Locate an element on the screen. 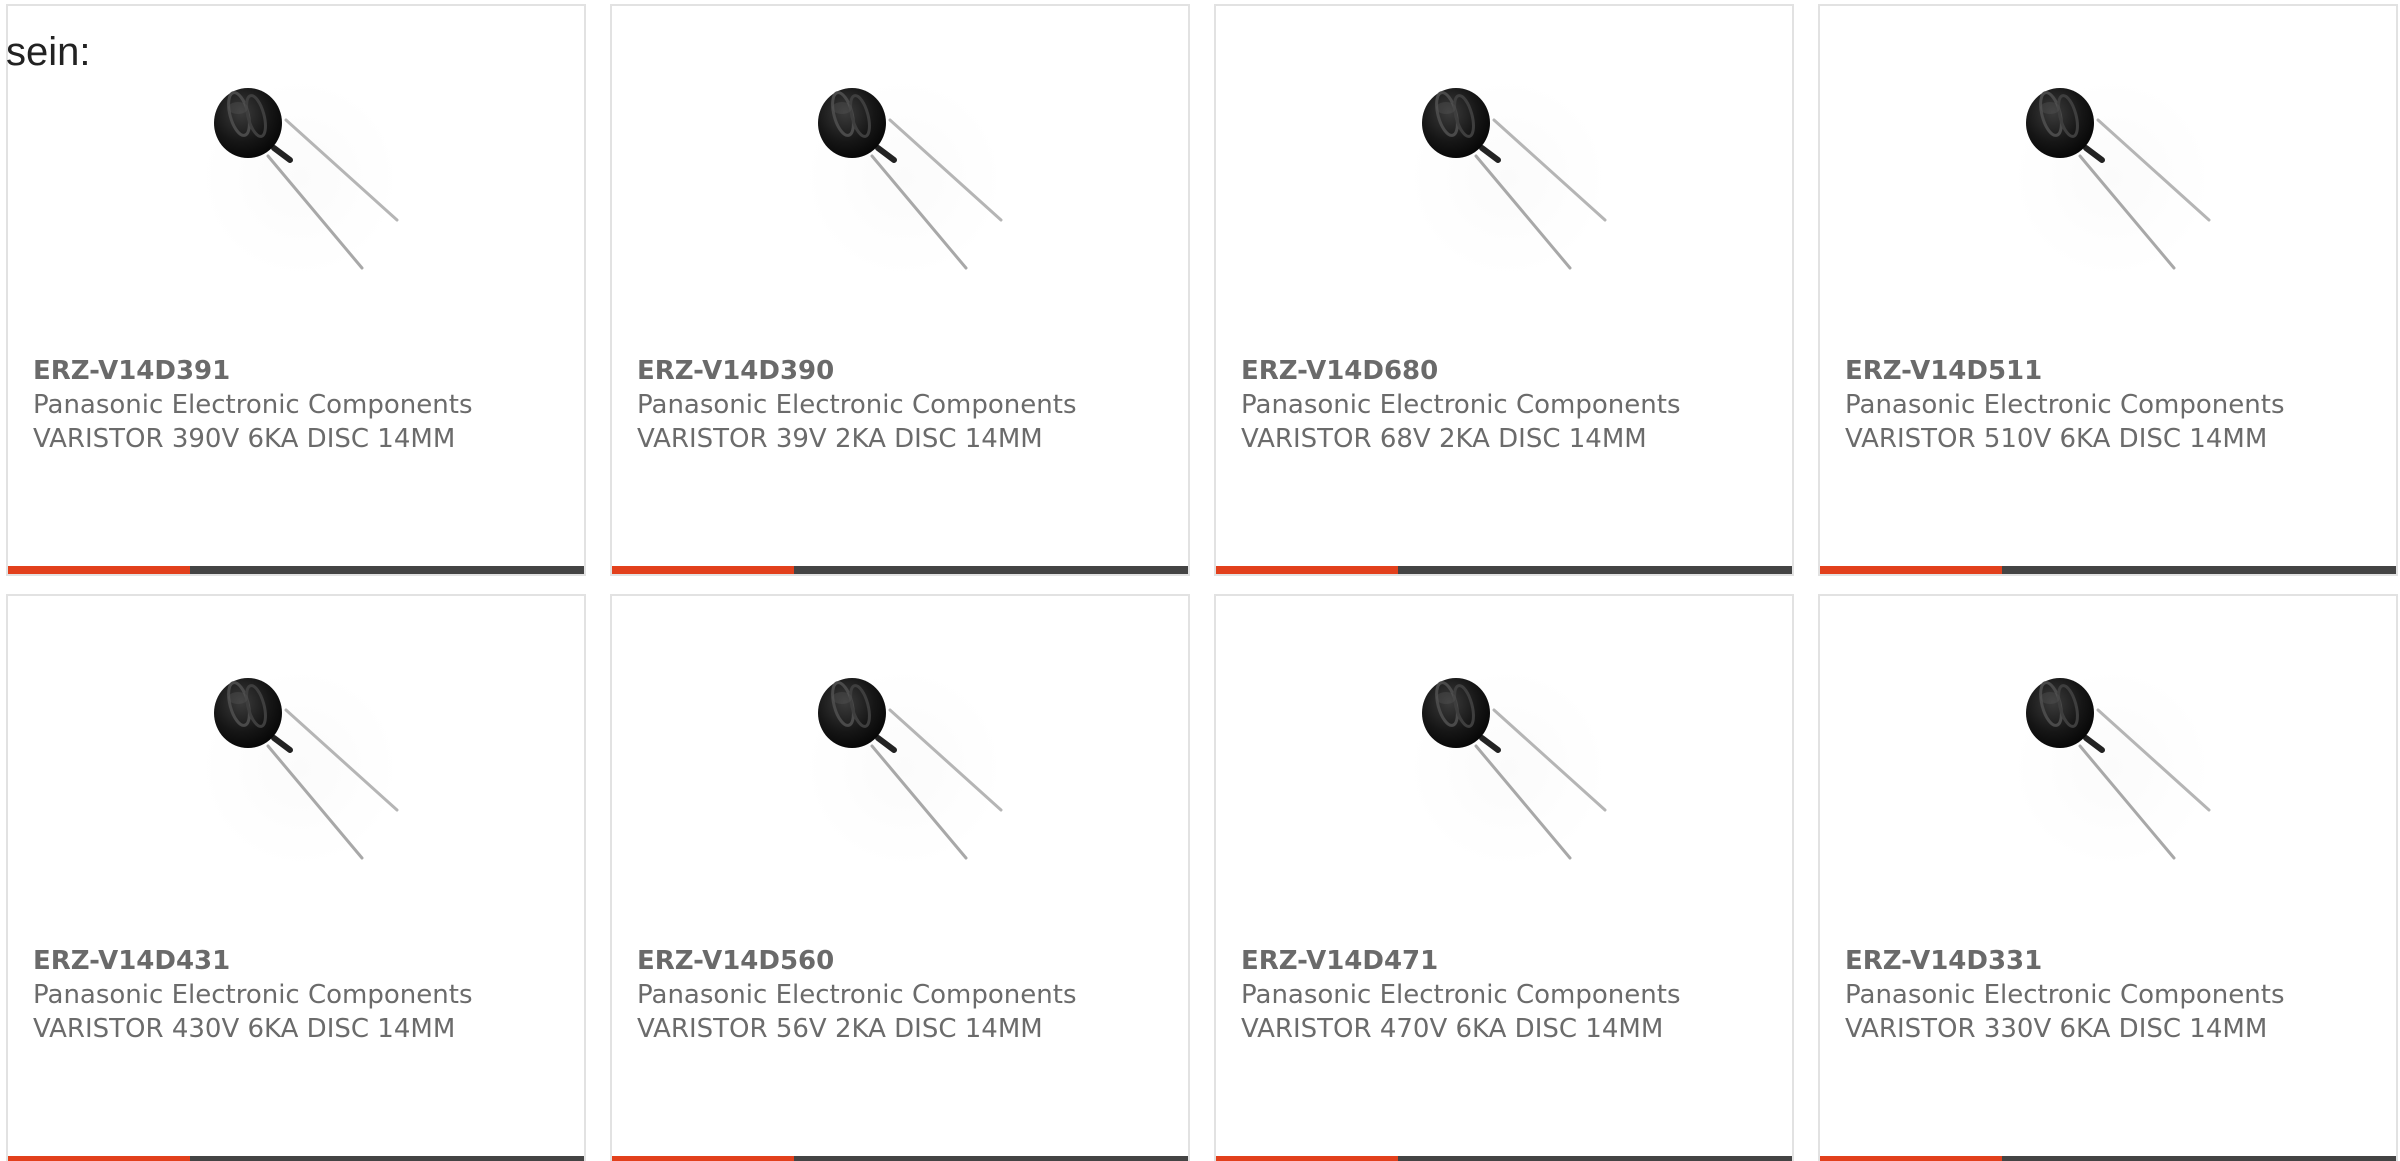 The image size is (2400, 1161). product-description: VARISTOR 39V 2KA DISC 14MM is located at coordinates (840, 439).